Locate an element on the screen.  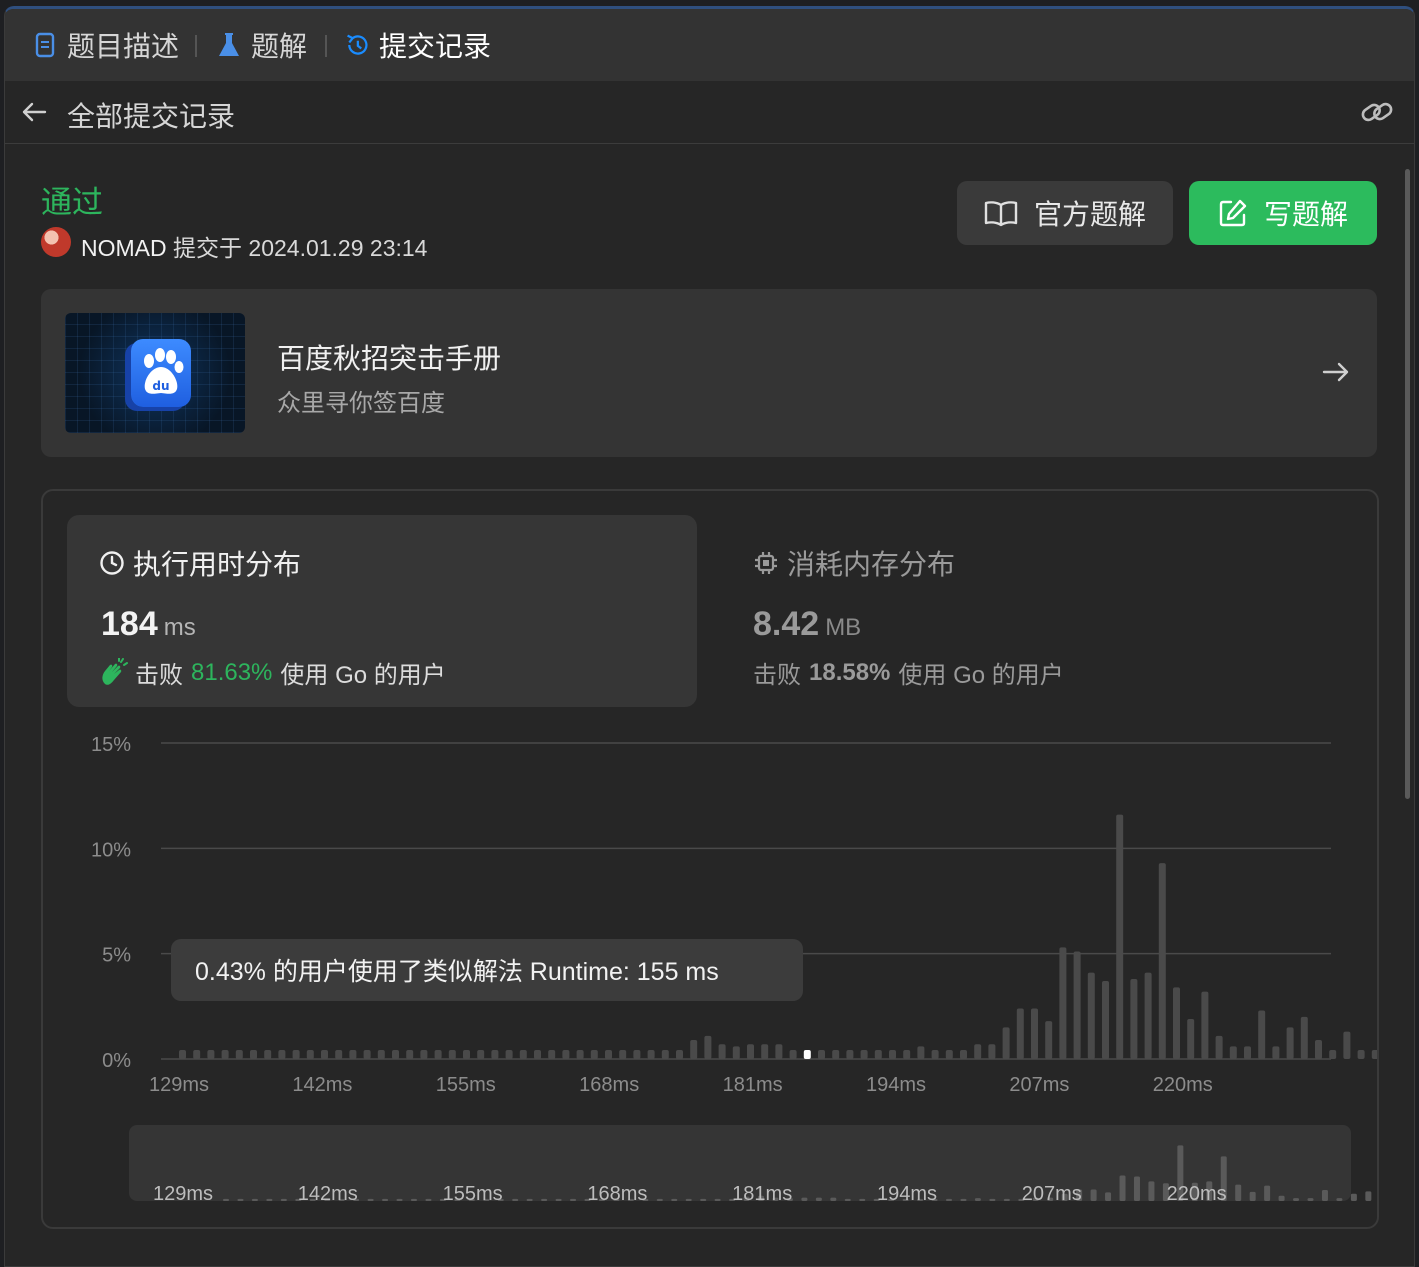
tab-bar: 题目描述 题解 提交记录 is located at coordinates (709, 45).